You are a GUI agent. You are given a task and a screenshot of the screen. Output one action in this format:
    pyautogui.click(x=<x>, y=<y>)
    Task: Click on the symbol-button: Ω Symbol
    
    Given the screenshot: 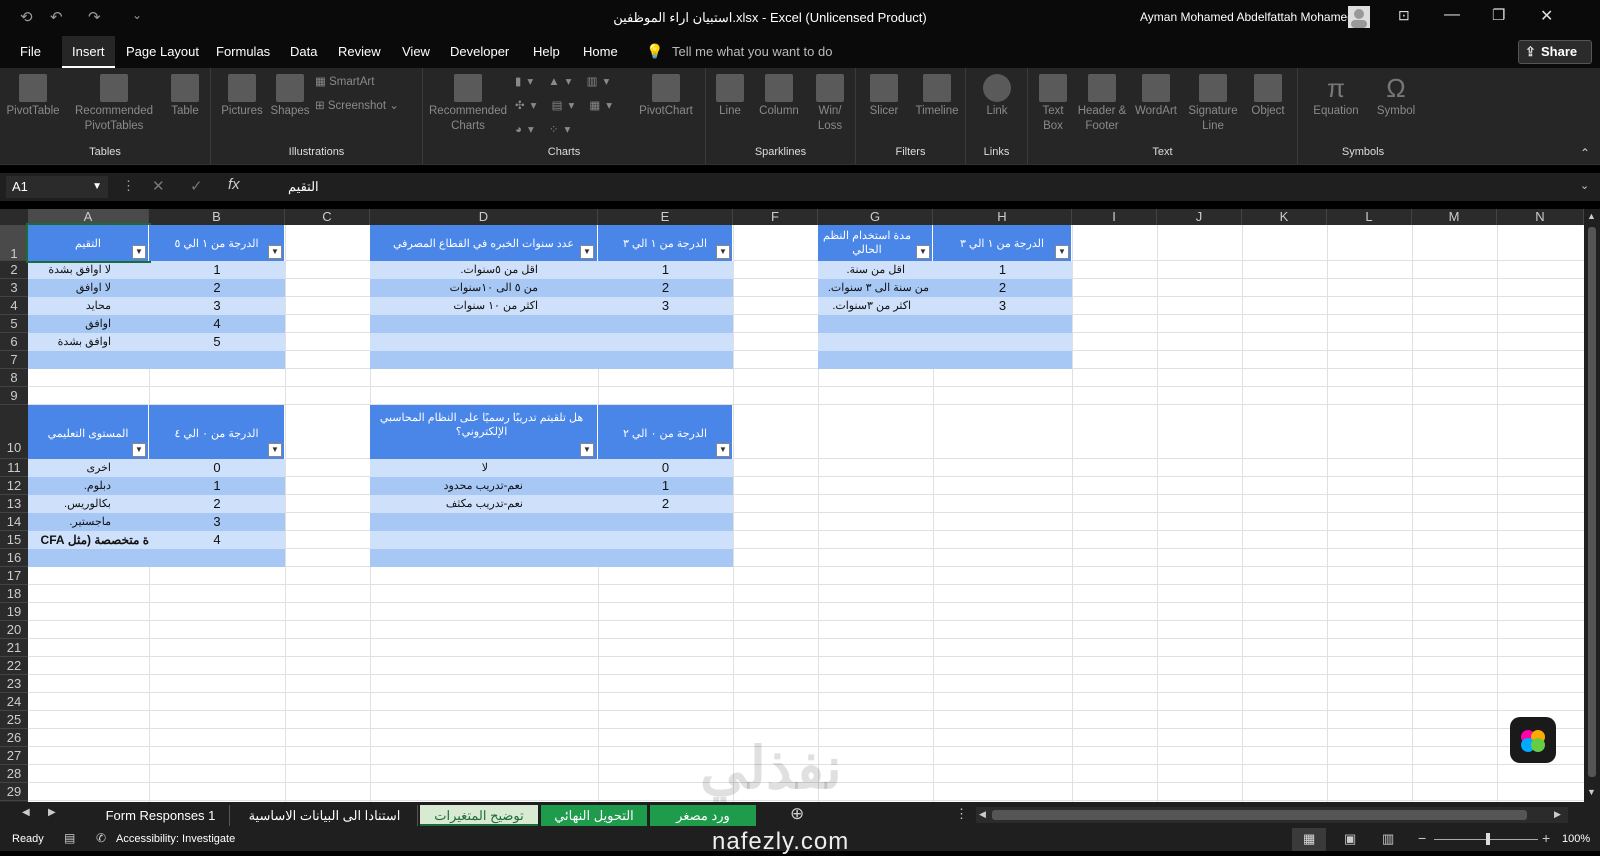 What is the action you would take?
    pyautogui.click(x=1396, y=93)
    